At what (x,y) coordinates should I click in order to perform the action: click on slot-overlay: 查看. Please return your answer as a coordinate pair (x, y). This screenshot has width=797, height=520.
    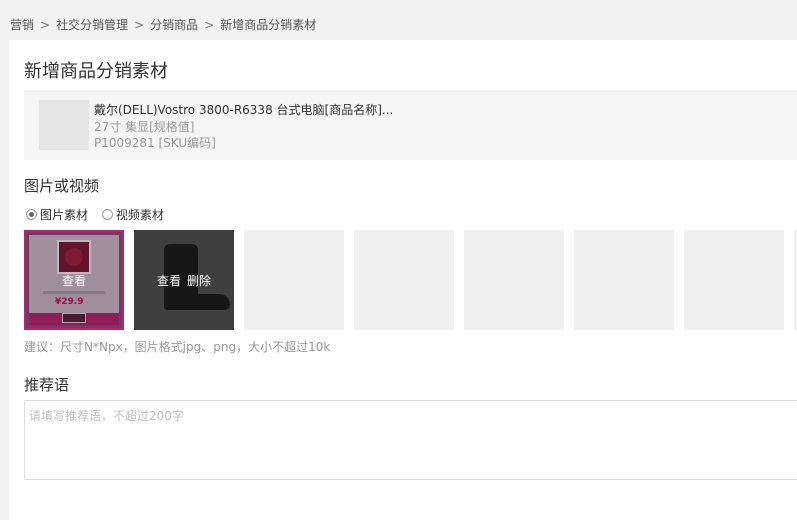
    Looking at the image, I should click on (74, 280).